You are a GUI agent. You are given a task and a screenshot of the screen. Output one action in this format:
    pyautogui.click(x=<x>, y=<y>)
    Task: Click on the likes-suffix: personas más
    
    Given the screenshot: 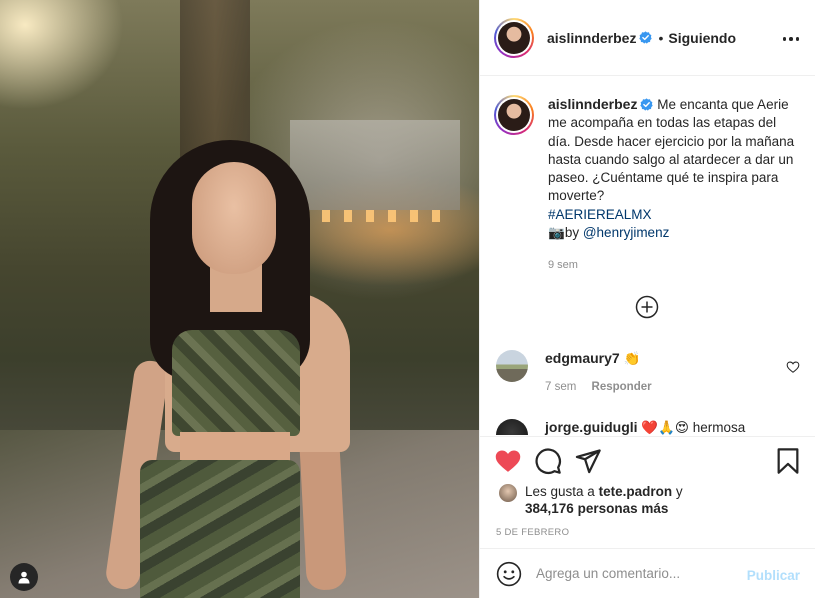 What is the action you would take?
    pyautogui.click(x=623, y=508)
    